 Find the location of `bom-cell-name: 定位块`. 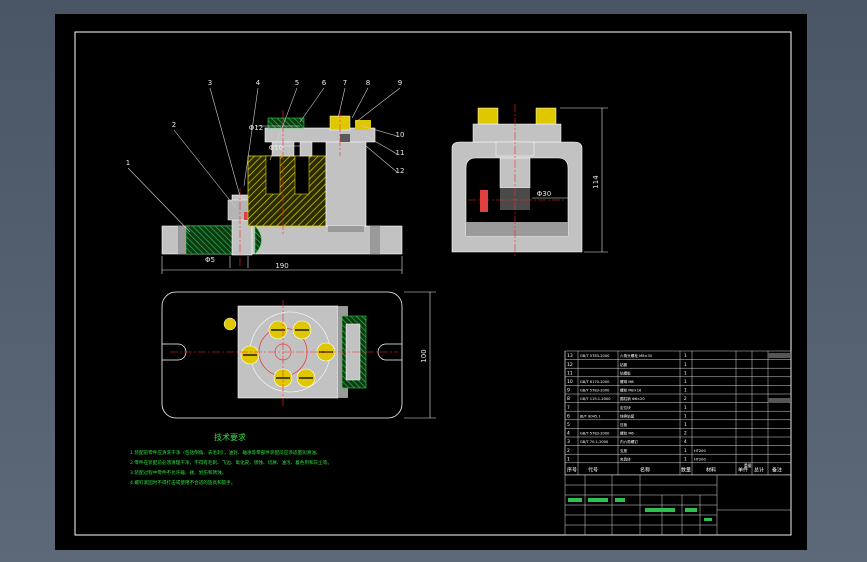

bom-cell-name: 定位块 is located at coordinates (625, 407).